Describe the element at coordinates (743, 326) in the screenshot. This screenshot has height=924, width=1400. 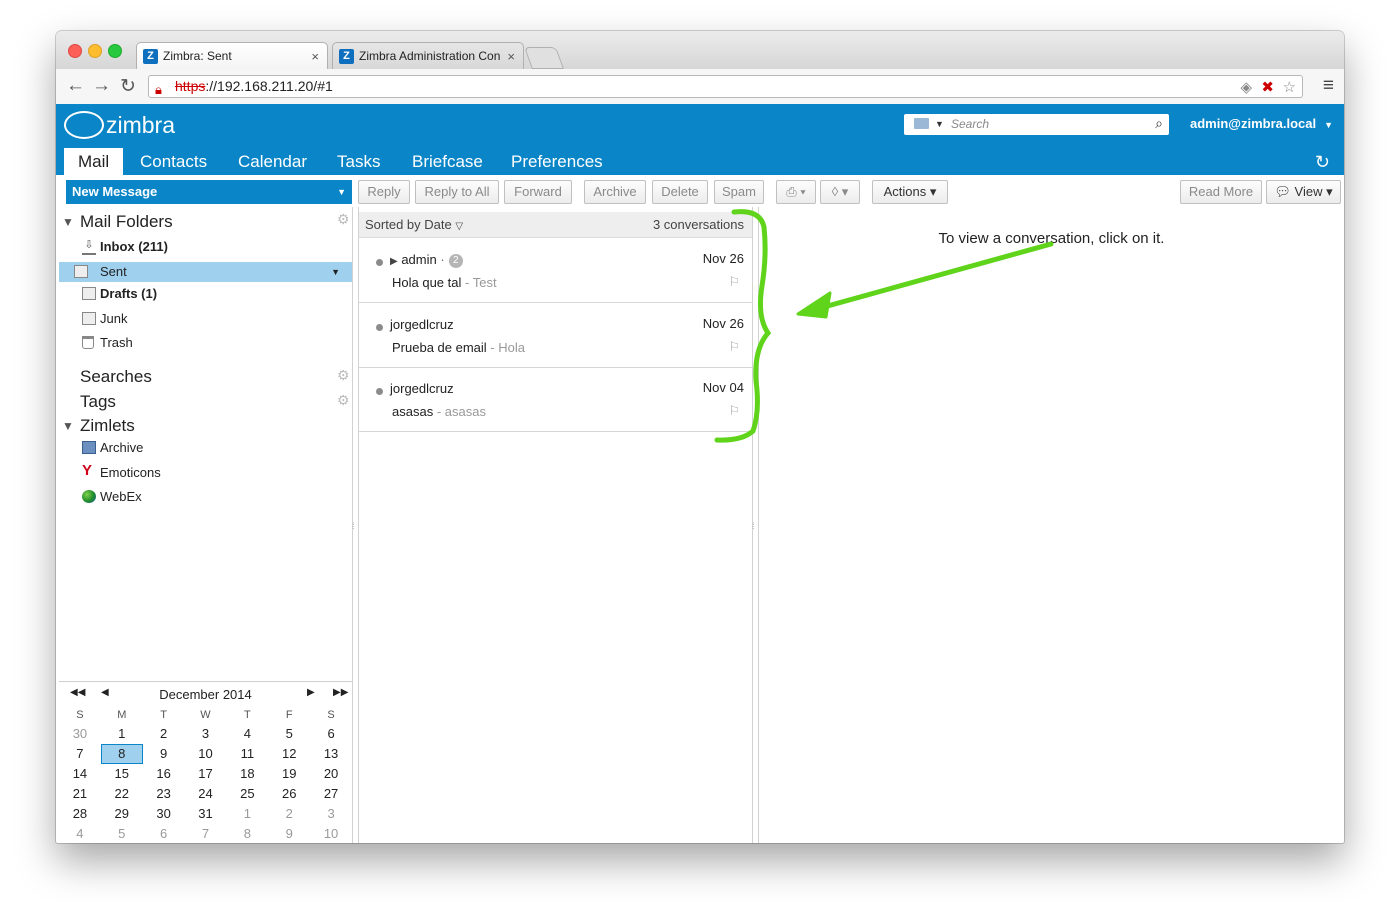
I see `annotation-brace` at that location.